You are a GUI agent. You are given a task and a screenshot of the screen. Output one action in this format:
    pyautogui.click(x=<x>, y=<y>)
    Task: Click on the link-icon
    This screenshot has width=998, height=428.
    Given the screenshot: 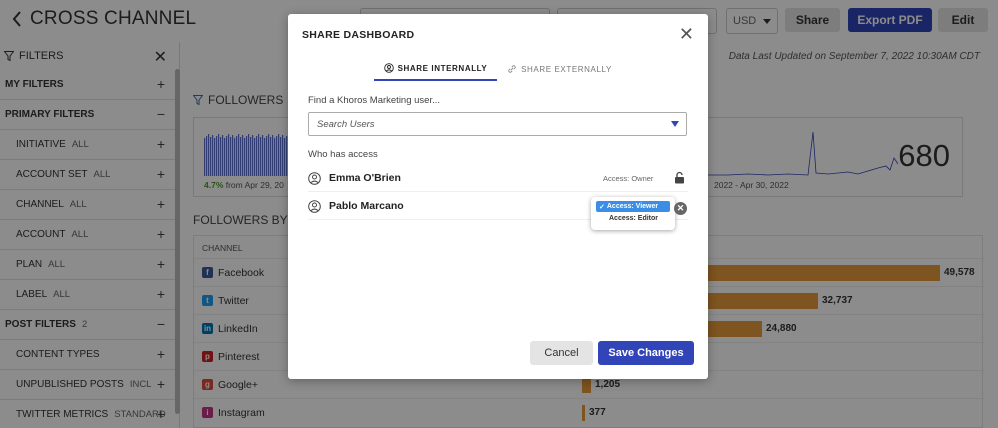 What is the action you would take?
    pyautogui.click(x=512, y=69)
    